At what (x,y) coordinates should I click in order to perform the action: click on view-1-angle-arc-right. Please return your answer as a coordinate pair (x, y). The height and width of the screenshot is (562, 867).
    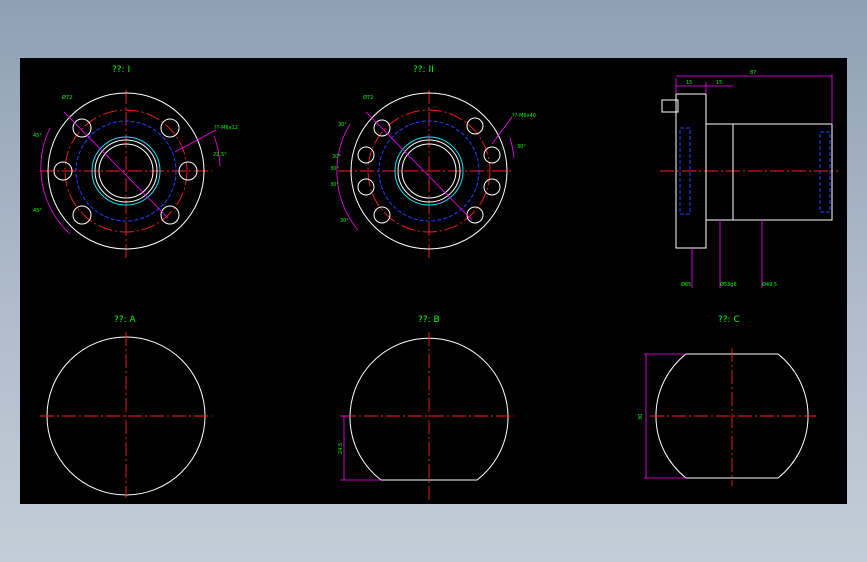
    Looking at the image, I should click on (217, 151).